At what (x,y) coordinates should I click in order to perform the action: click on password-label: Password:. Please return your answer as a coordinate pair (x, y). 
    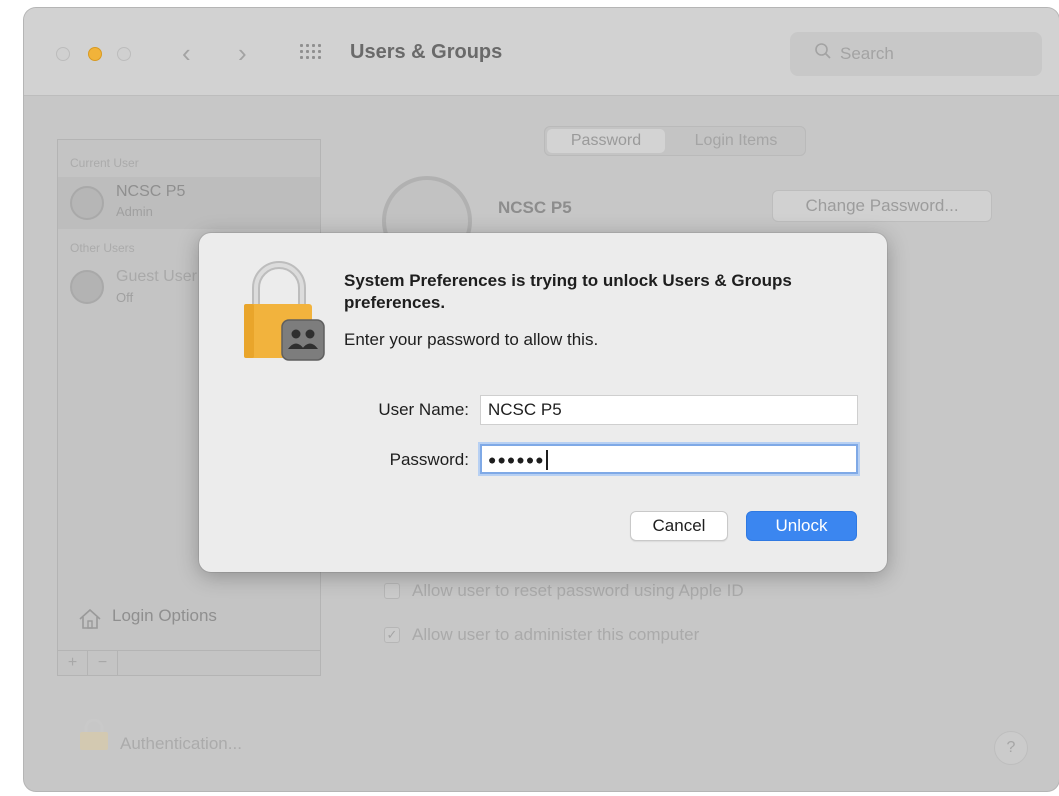
    Looking at the image, I should click on (429, 459).